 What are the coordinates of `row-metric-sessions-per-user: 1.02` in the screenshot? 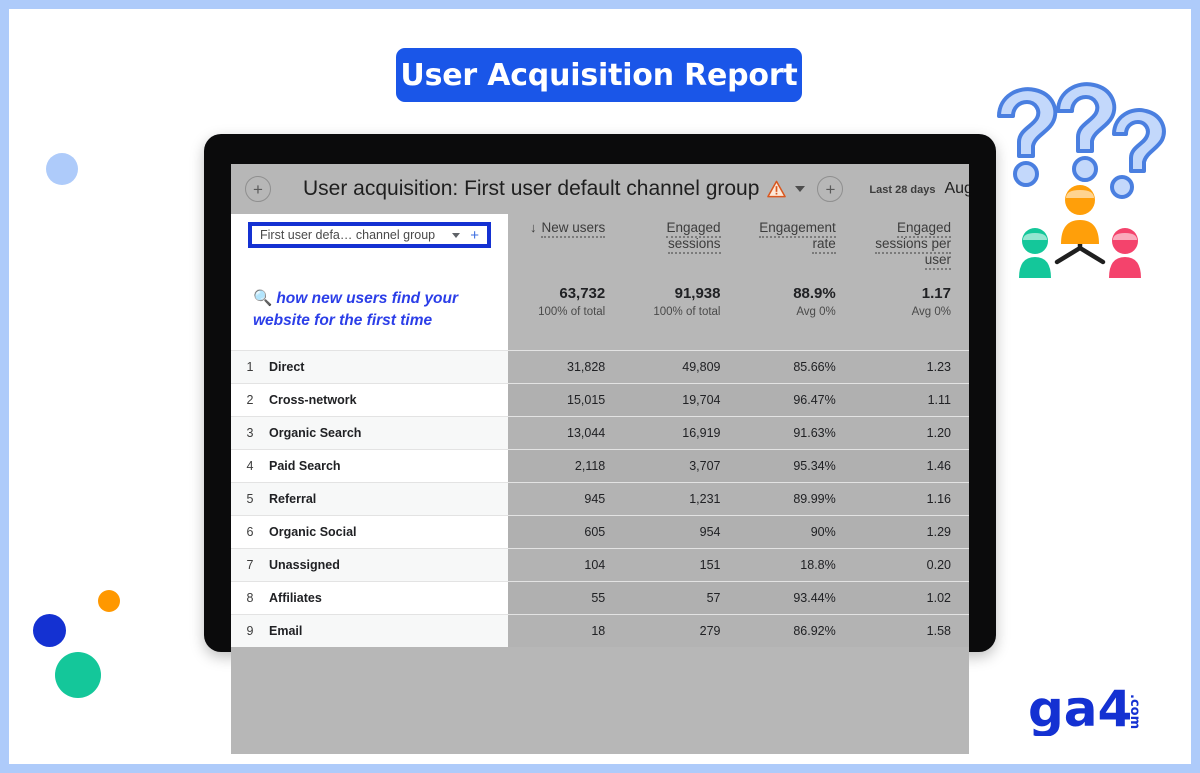 It's located at (911, 598).